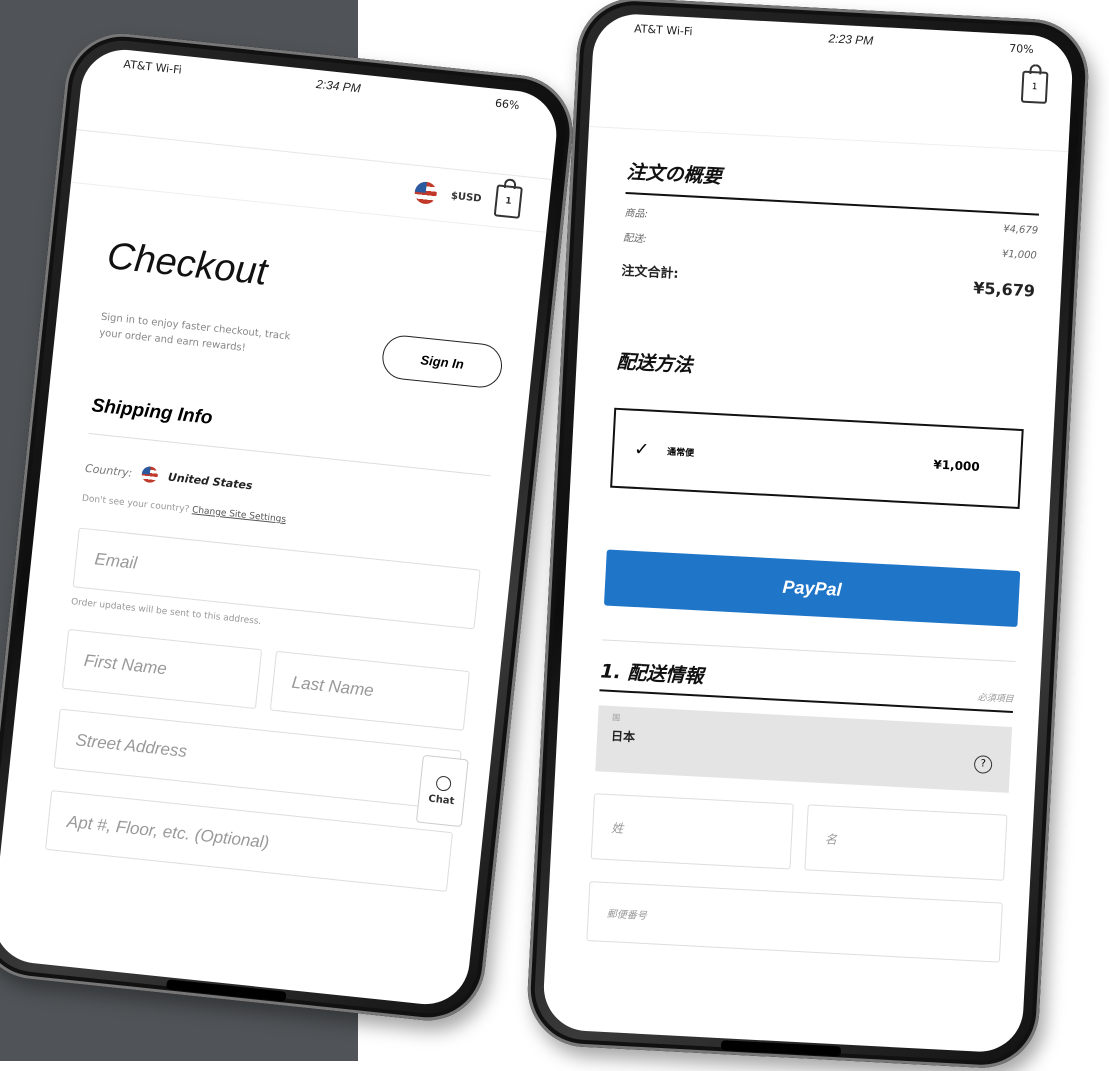 The height and width of the screenshot is (1071, 1109). Describe the element at coordinates (906, 842) in the screenshot. I see `first-name-field: 名` at that location.